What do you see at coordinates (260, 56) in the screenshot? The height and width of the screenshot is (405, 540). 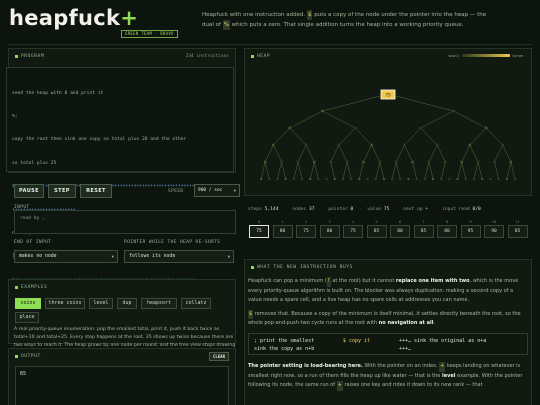 I see `heap-panel-title: HEAP` at bounding box center [260, 56].